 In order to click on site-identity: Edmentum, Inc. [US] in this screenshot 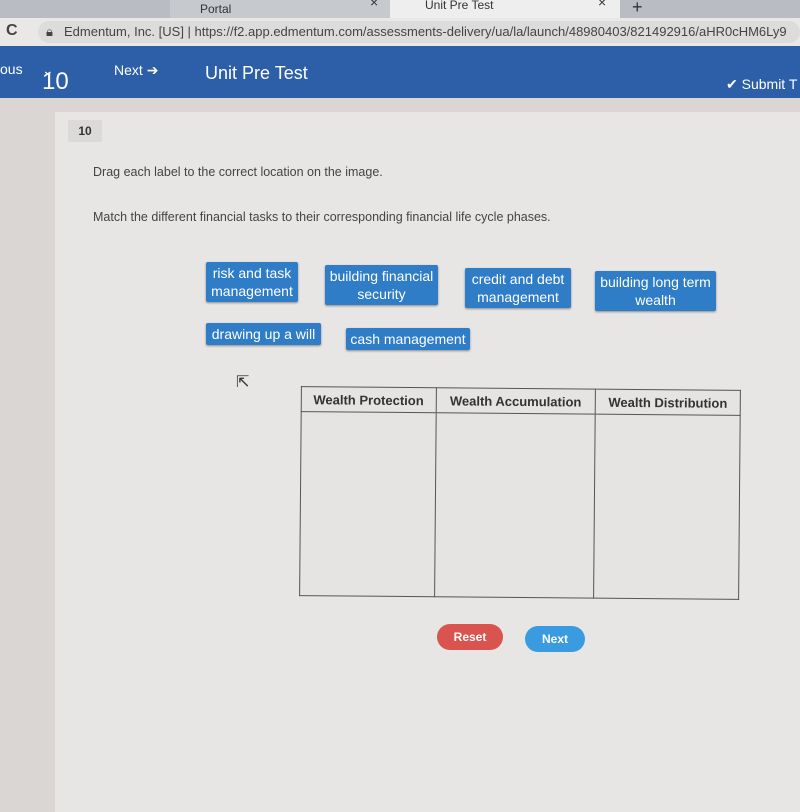, I will do `click(124, 31)`.